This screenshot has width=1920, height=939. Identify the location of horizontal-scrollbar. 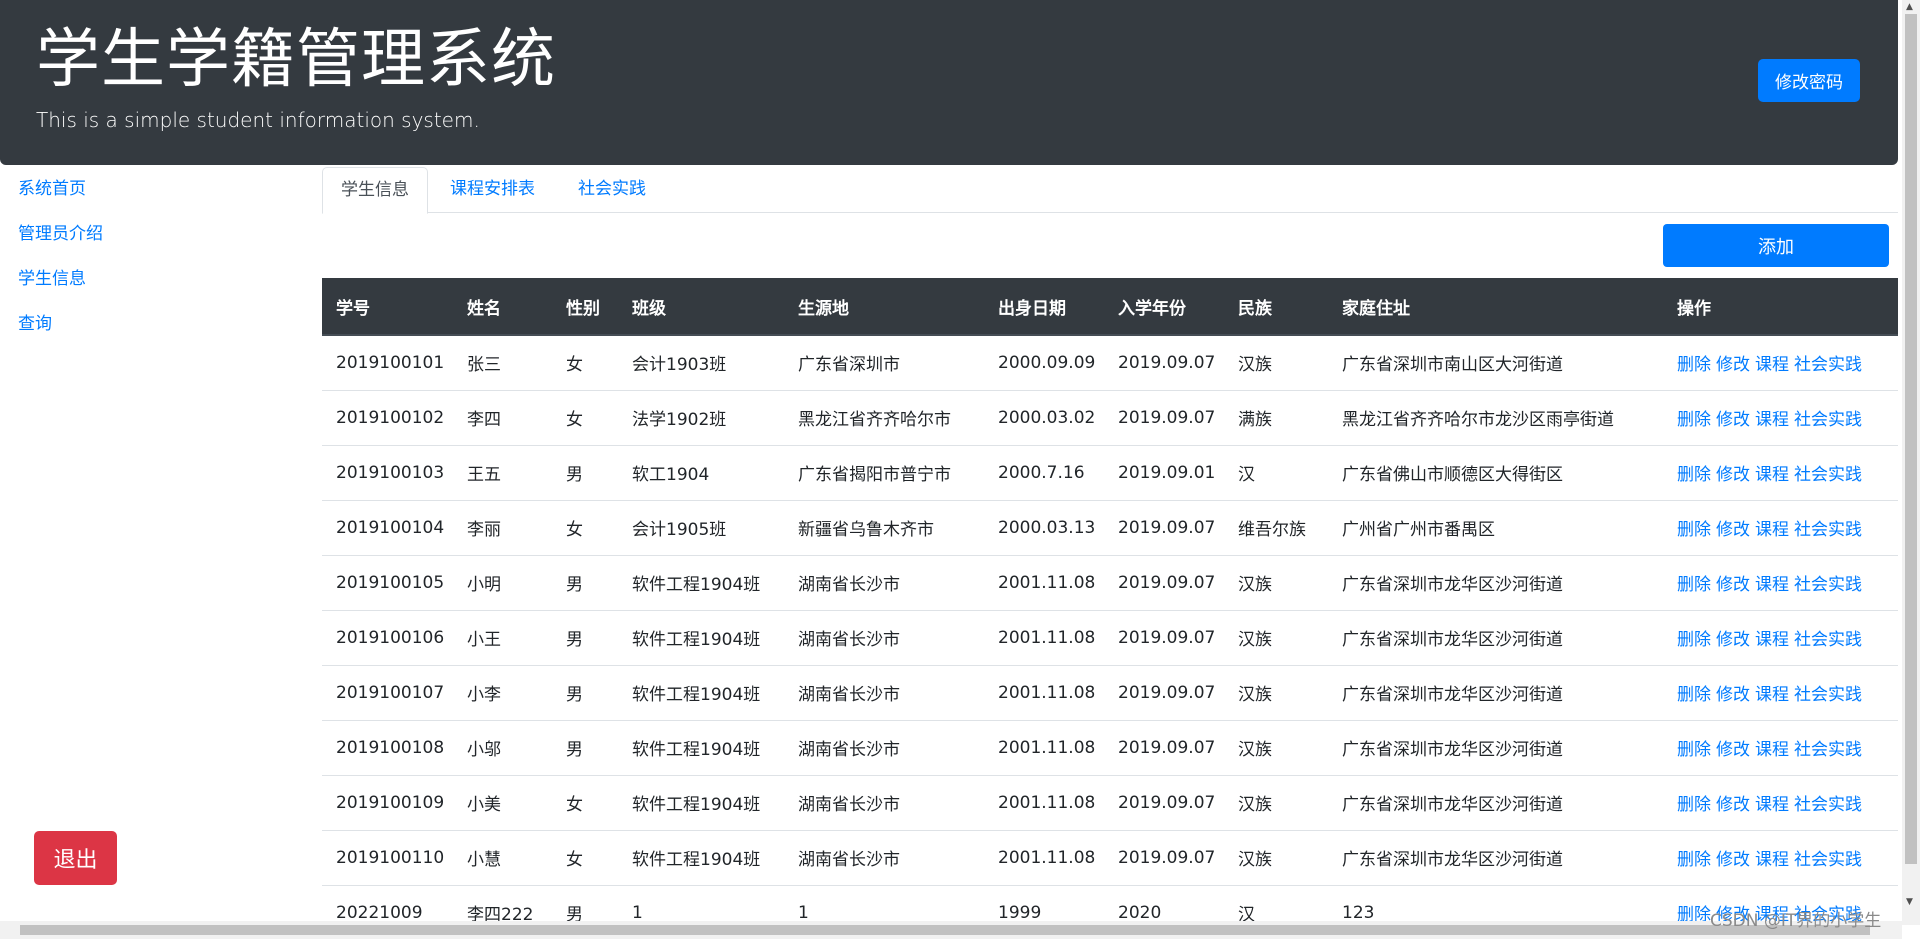
(951, 930).